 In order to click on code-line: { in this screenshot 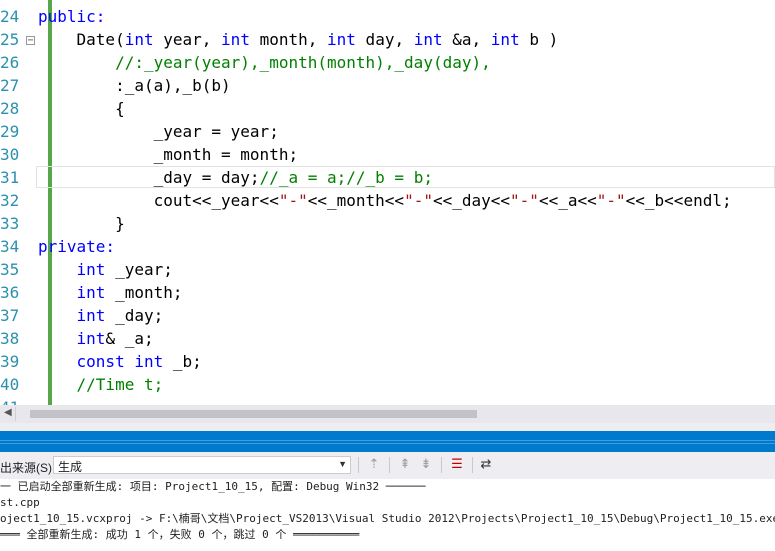, I will do `click(81, 108)`.